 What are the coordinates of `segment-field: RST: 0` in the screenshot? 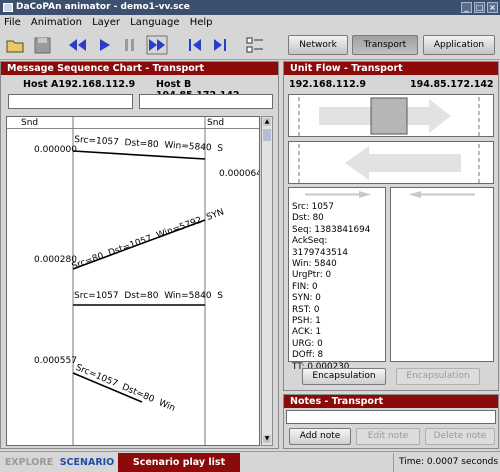 It's located at (306, 309).